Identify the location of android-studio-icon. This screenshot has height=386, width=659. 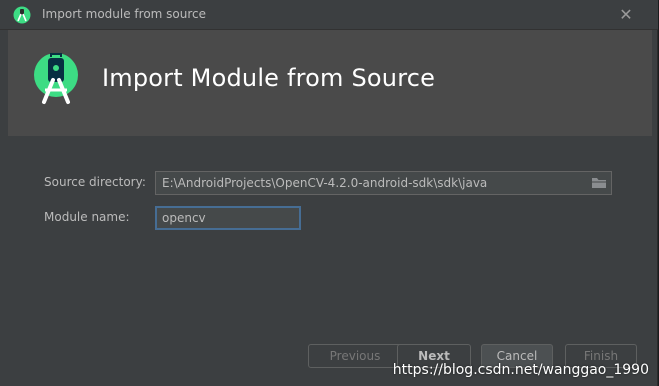
(22, 15).